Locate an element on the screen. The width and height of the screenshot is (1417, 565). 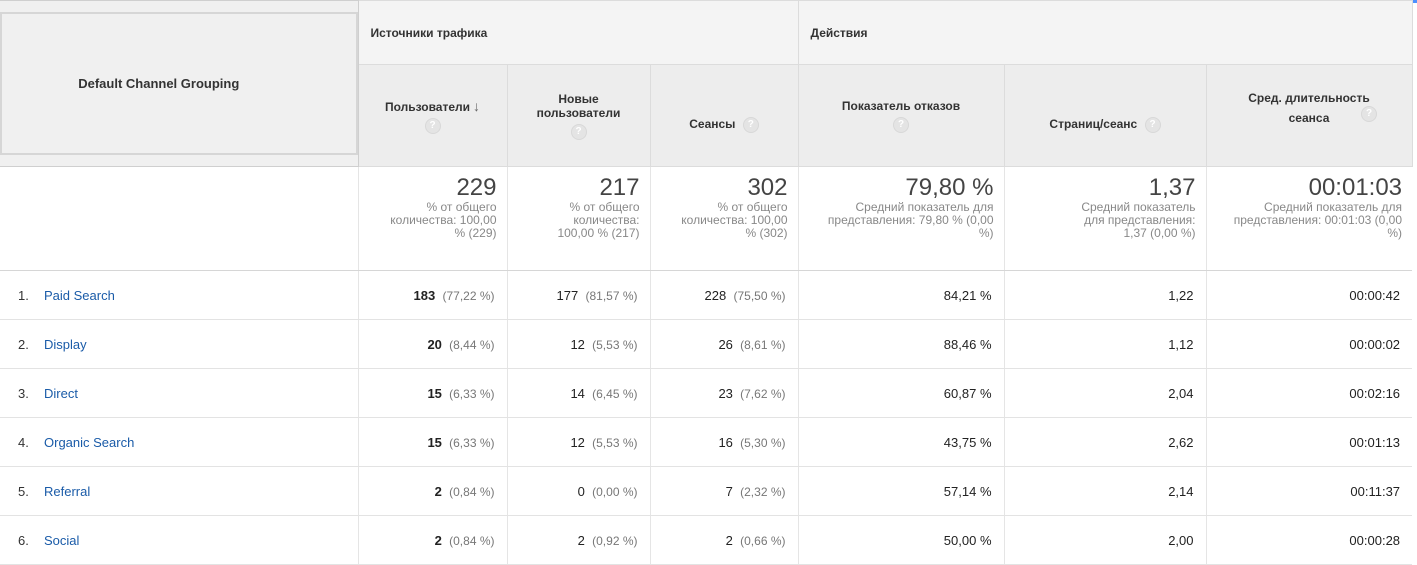
metric-header-label: Пользователи is located at coordinates (427, 106).